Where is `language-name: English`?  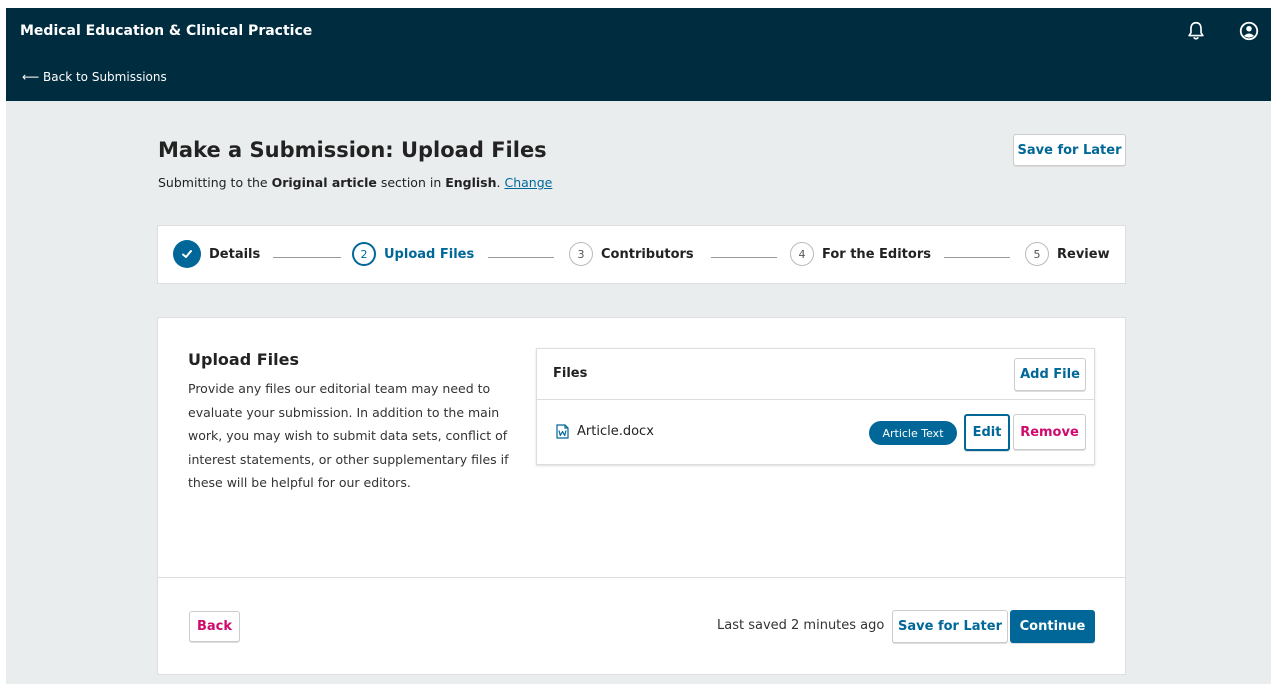
language-name: English is located at coordinates (471, 182).